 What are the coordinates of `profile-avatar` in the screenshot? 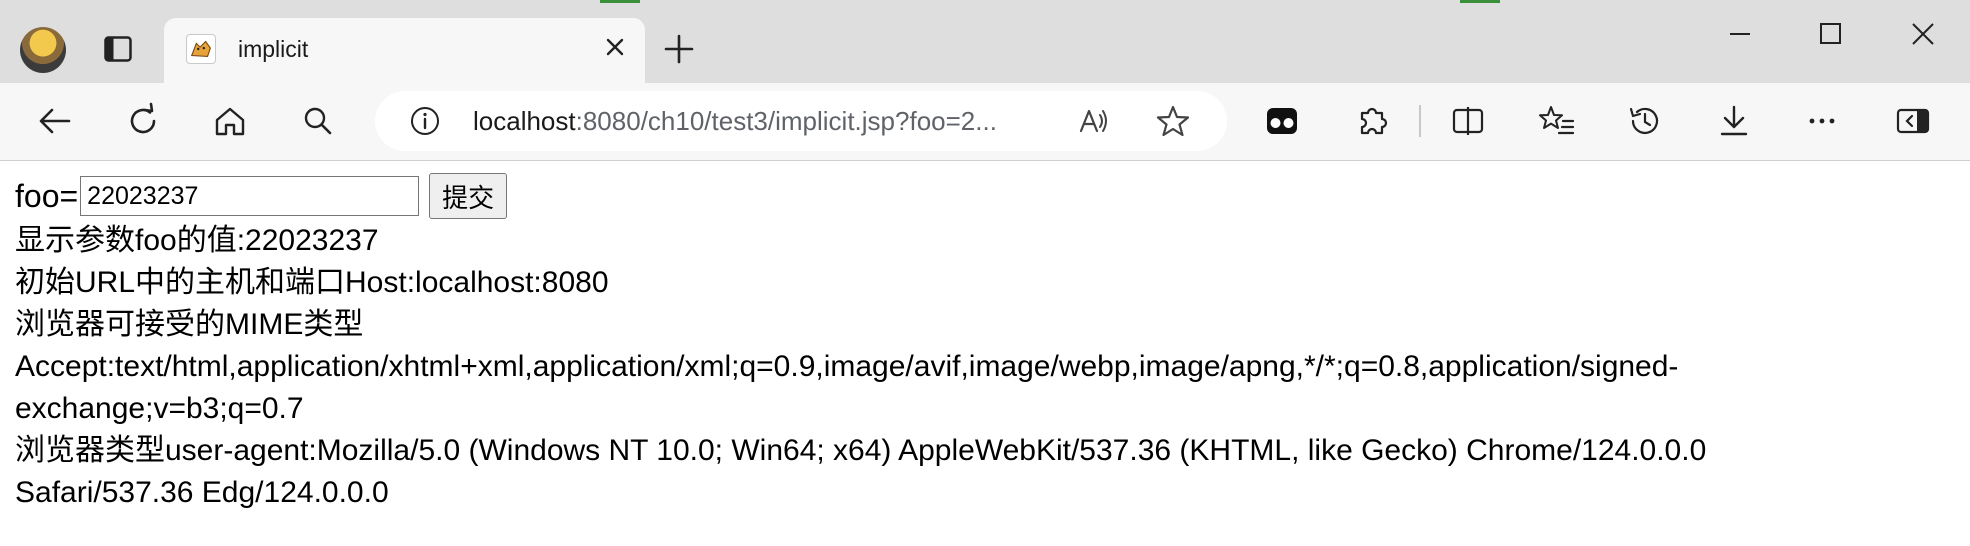 It's located at (43, 50).